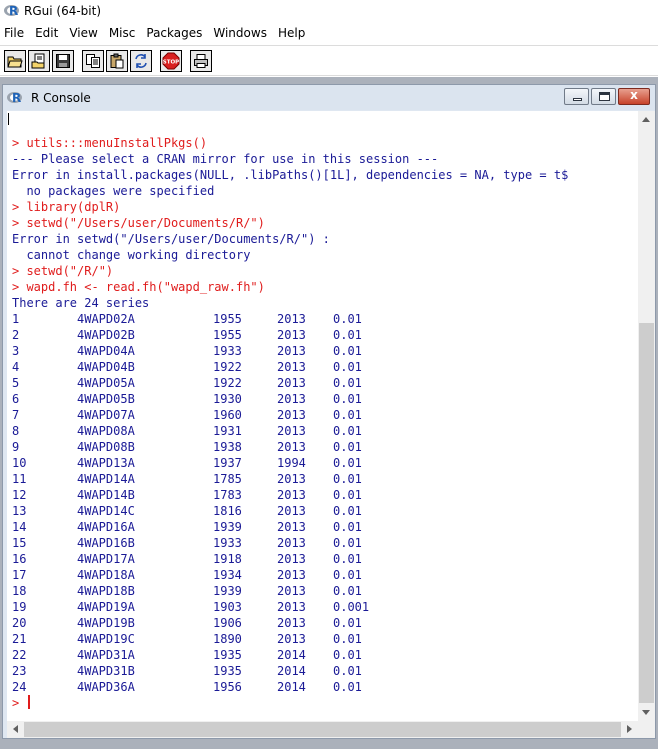  What do you see at coordinates (19, 591) in the screenshot?
I see `series-index: 18` at bounding box center [19, 591].